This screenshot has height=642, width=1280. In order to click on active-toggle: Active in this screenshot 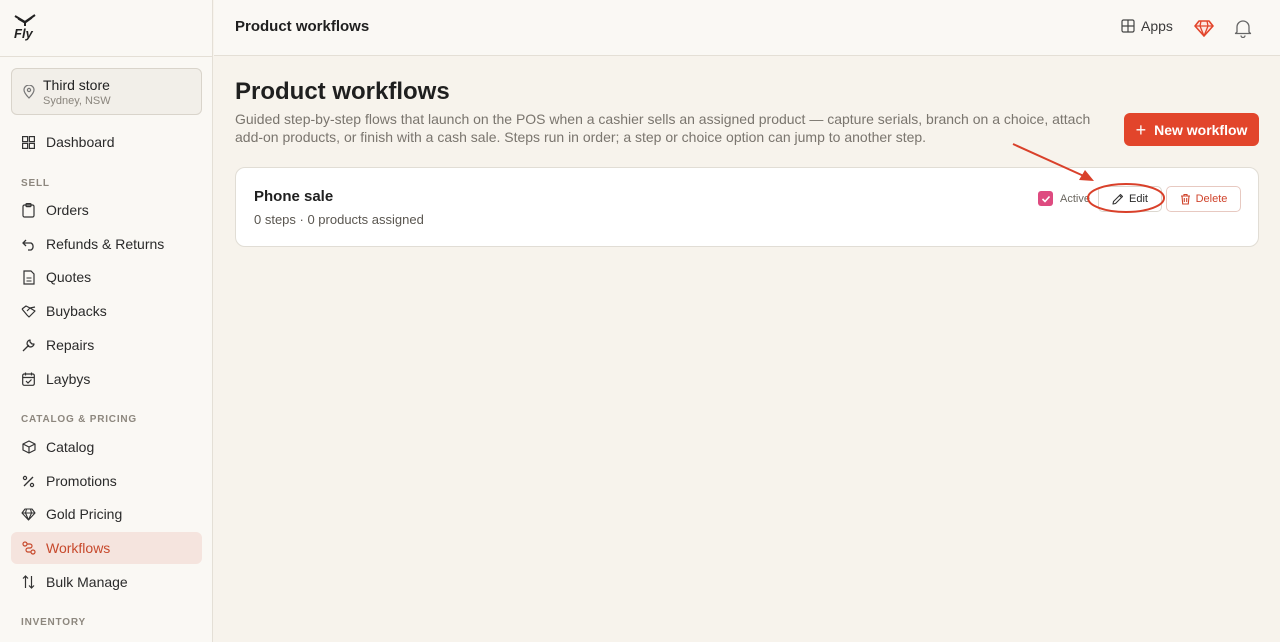, I will do `click(1064, 198)`.